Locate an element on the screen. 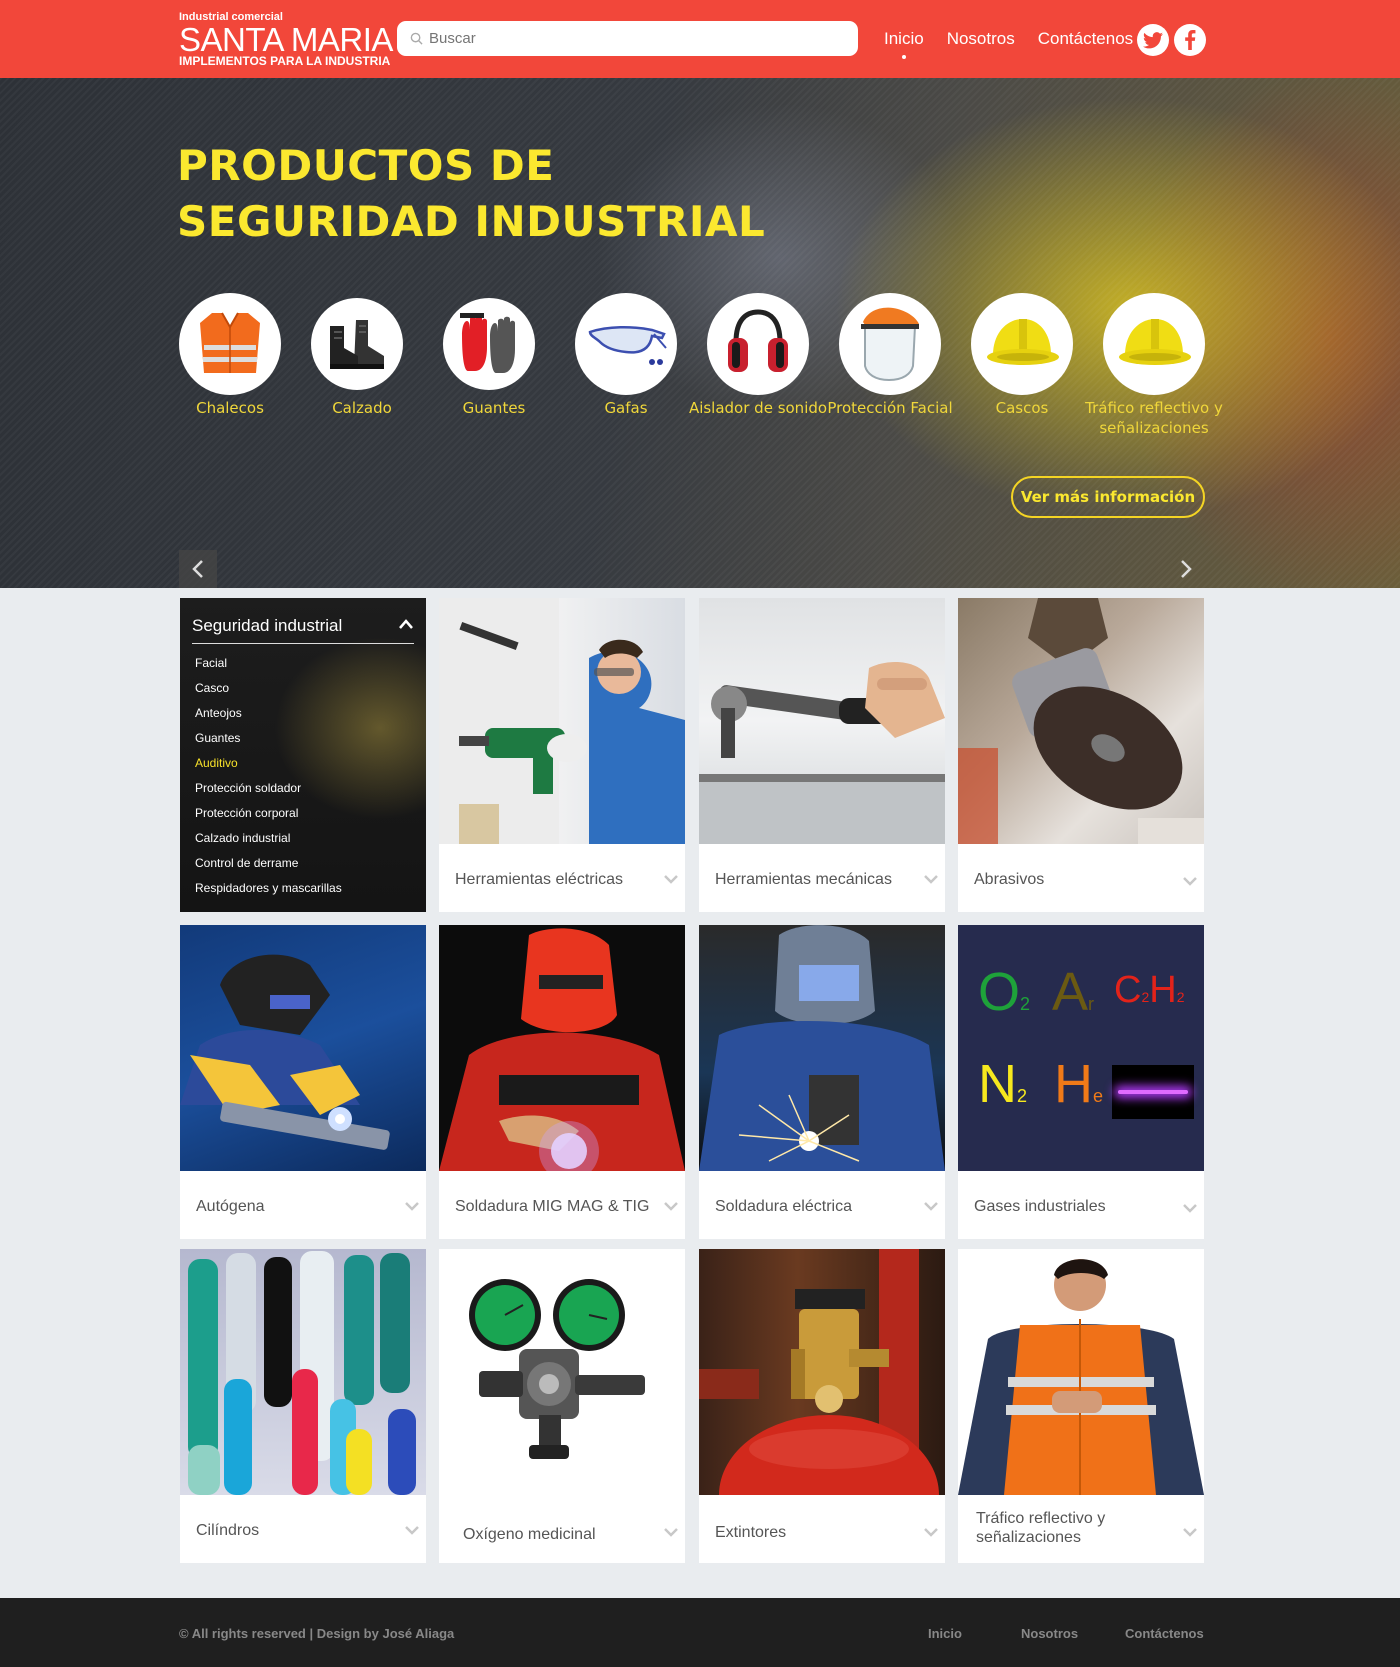 The height and width of the screenshot is (1667, 1400). category-aislador is located at coordinates (758, 344).